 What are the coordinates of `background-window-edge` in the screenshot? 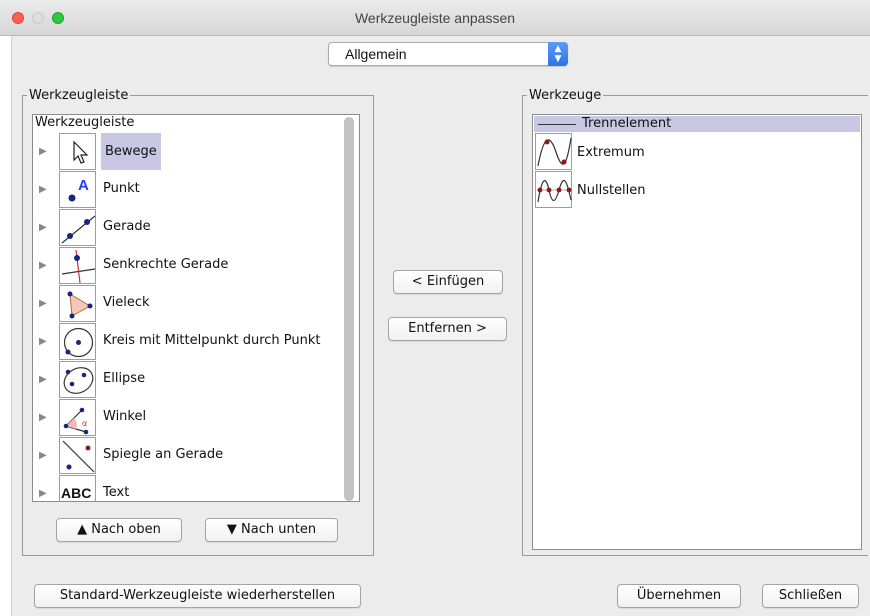 It's located at (6, 326).